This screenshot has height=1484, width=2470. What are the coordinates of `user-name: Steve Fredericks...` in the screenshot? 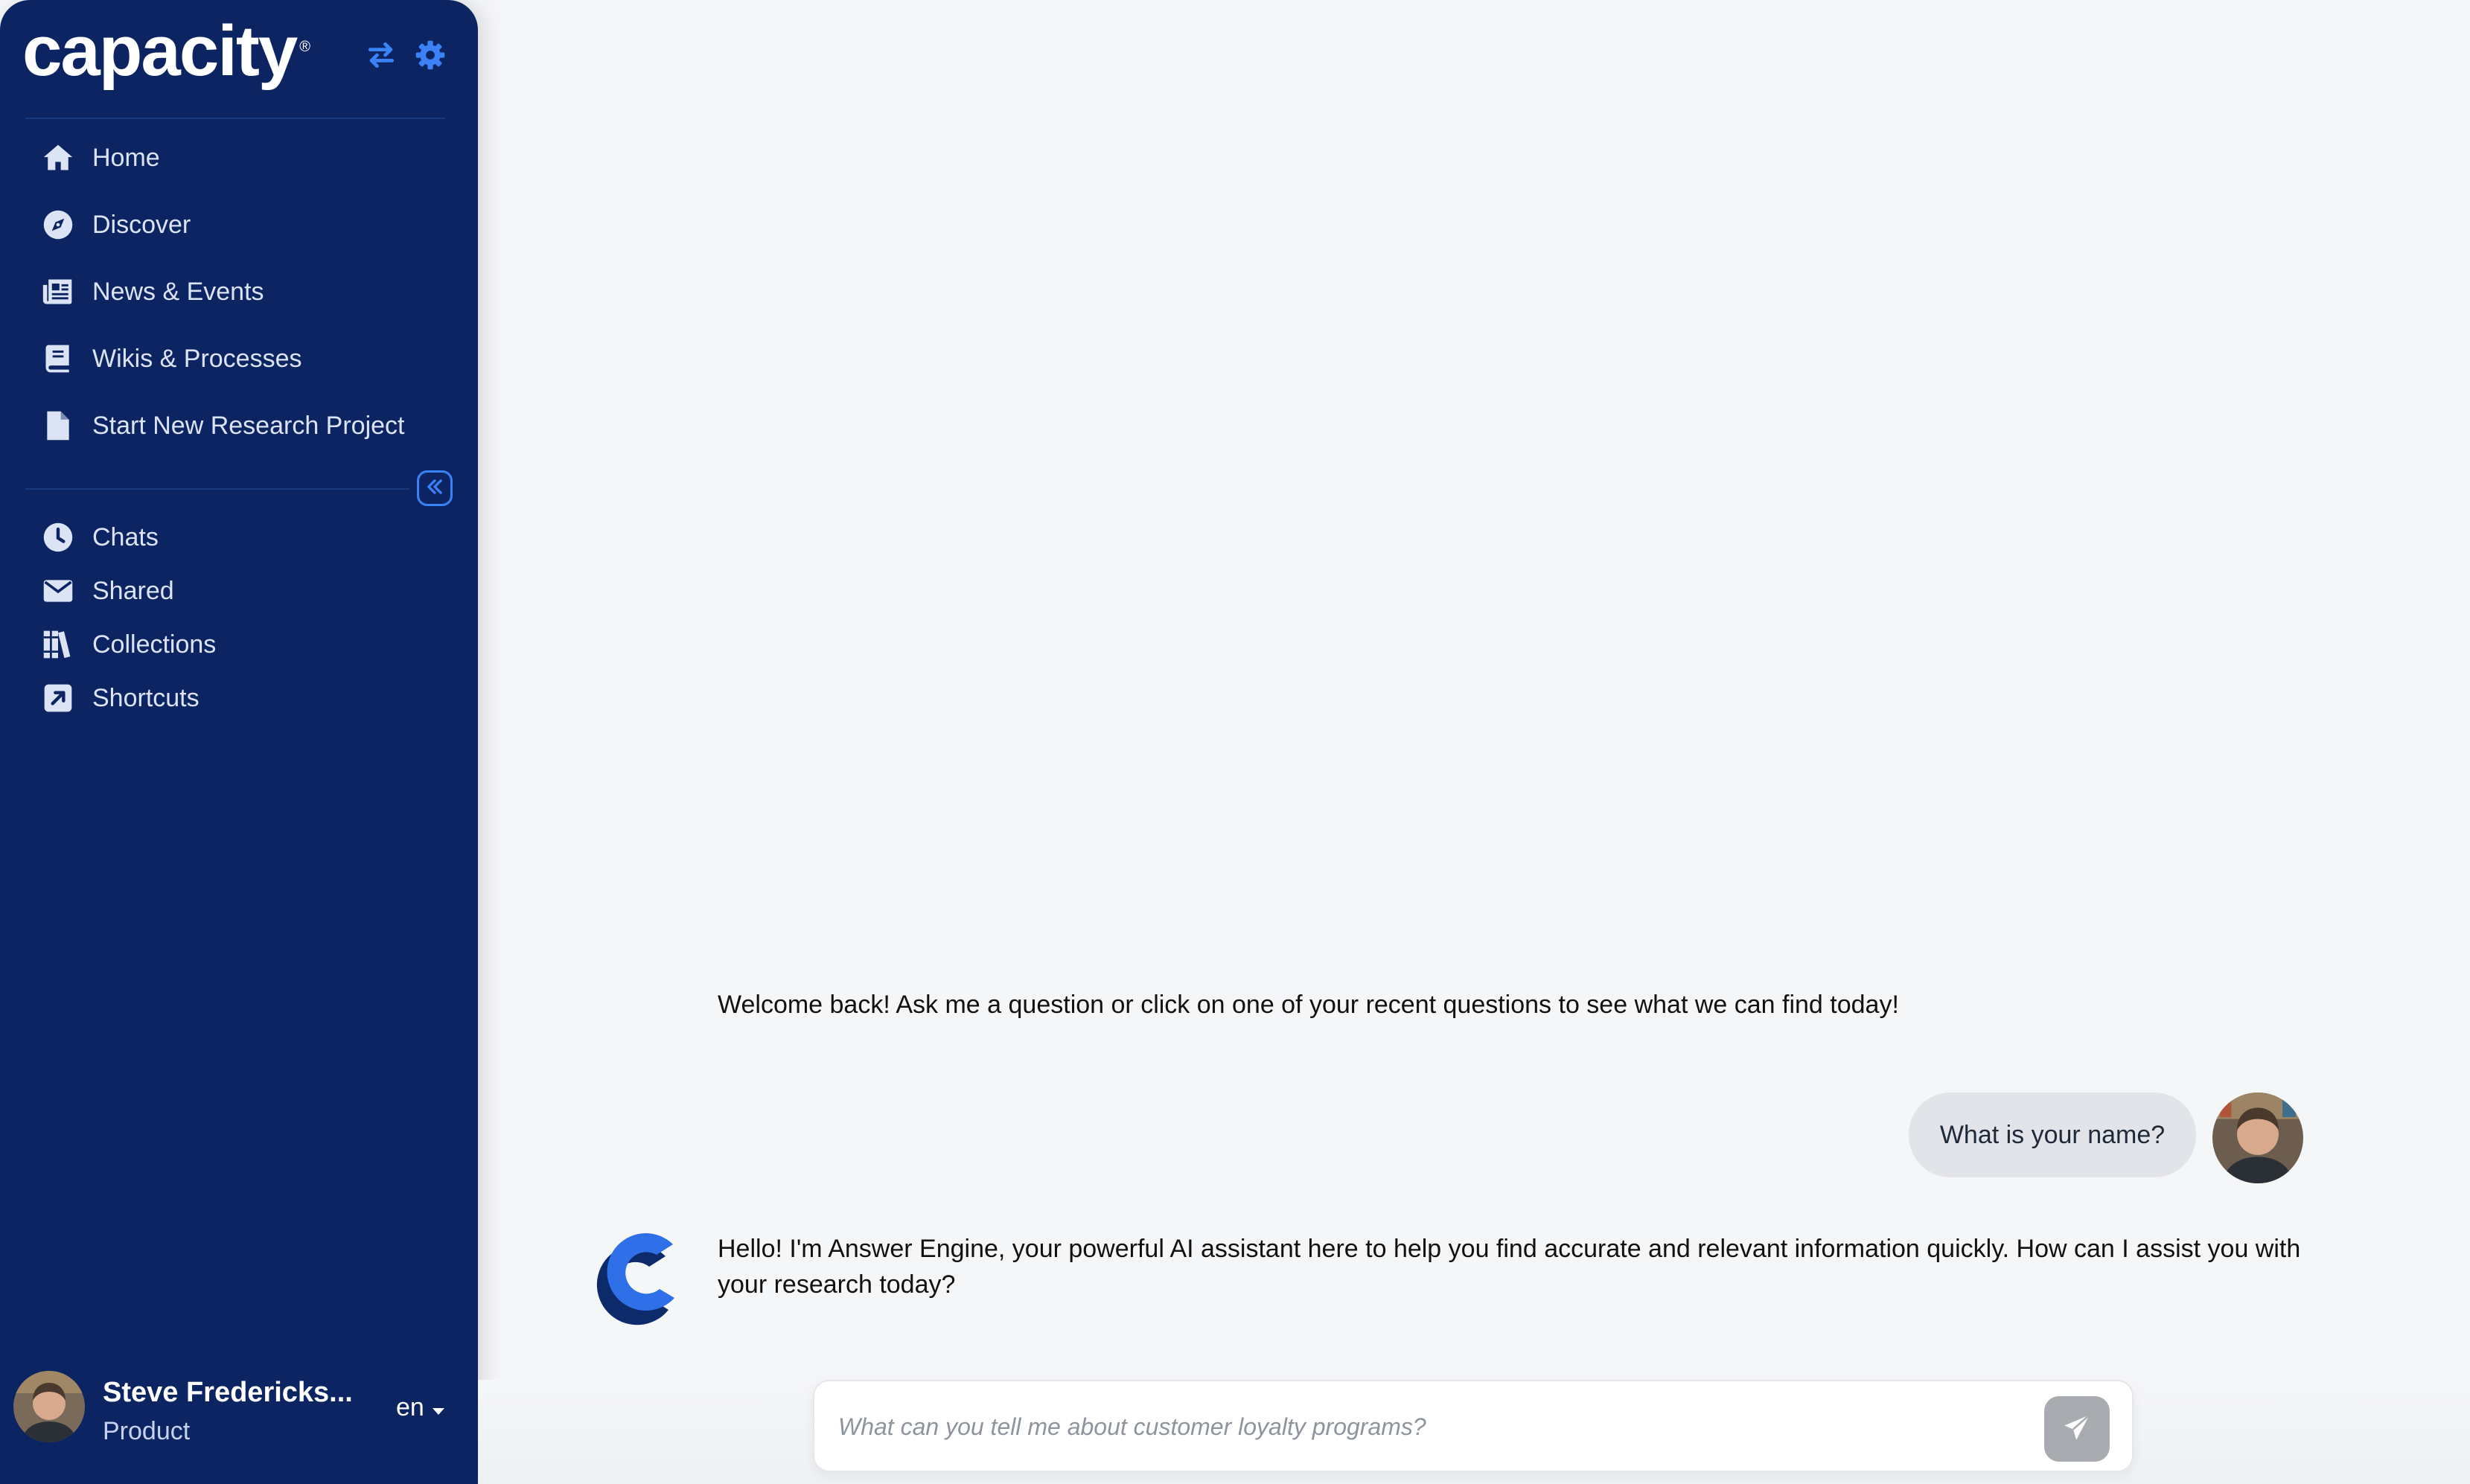 It's located at (228, 1392).